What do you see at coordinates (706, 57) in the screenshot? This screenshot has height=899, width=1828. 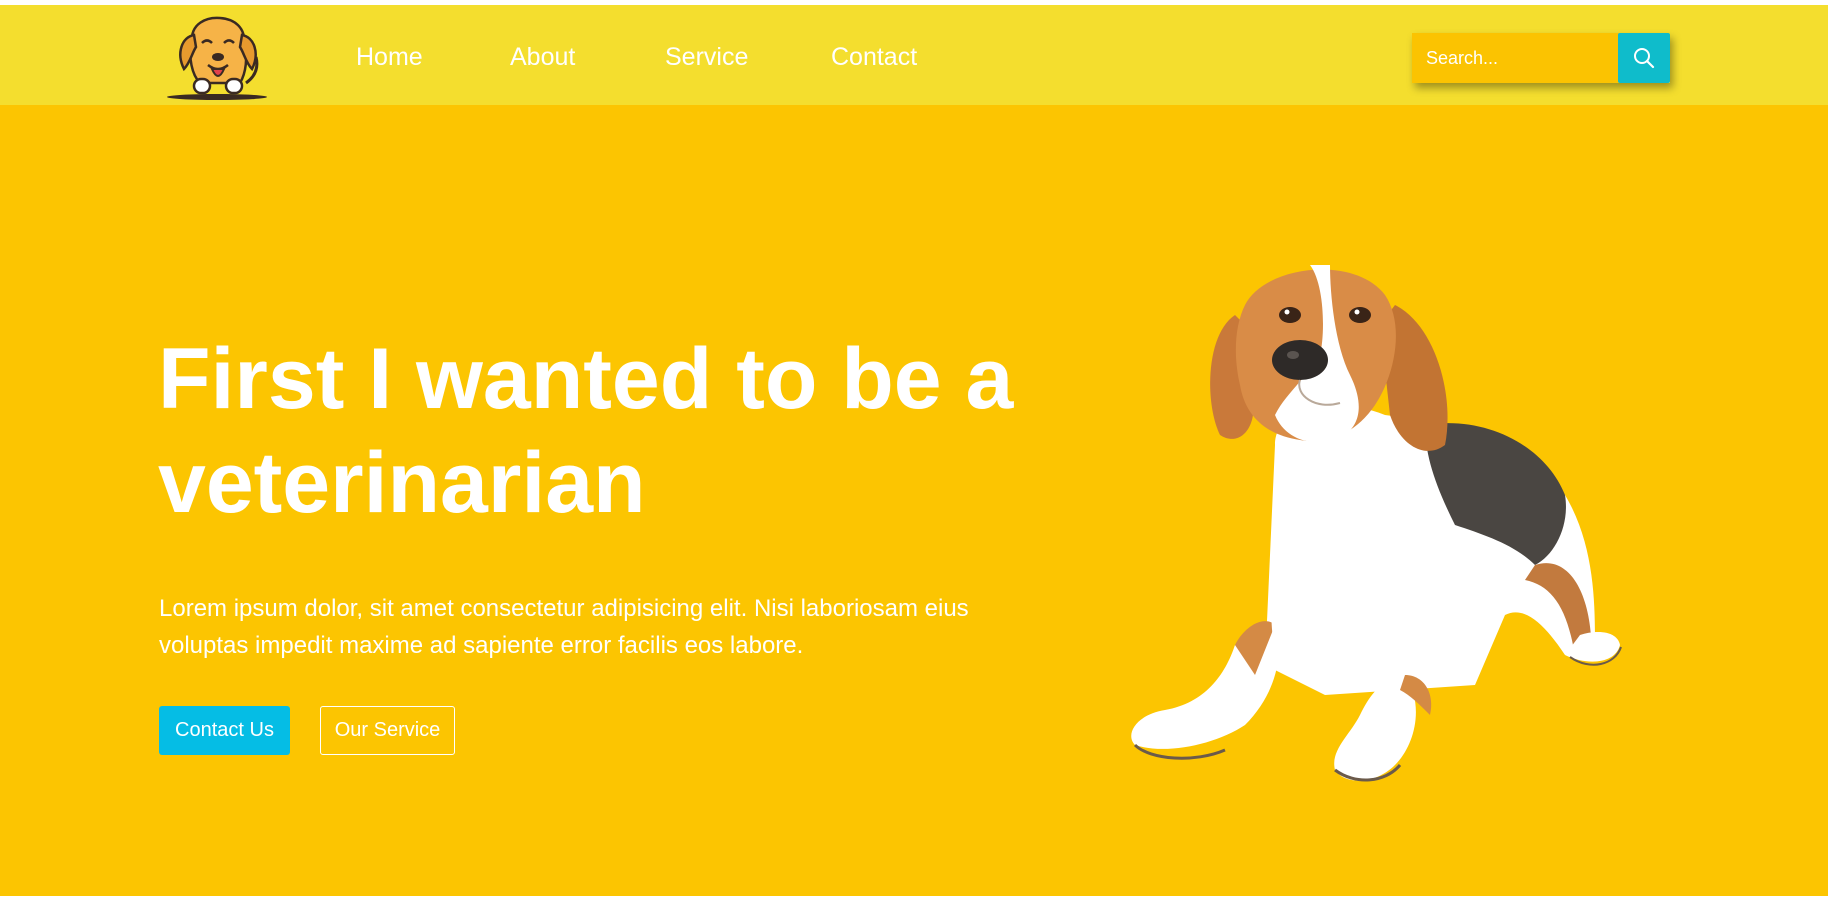 I see `nav-link-service: Service` at bounding box center [706, 57].